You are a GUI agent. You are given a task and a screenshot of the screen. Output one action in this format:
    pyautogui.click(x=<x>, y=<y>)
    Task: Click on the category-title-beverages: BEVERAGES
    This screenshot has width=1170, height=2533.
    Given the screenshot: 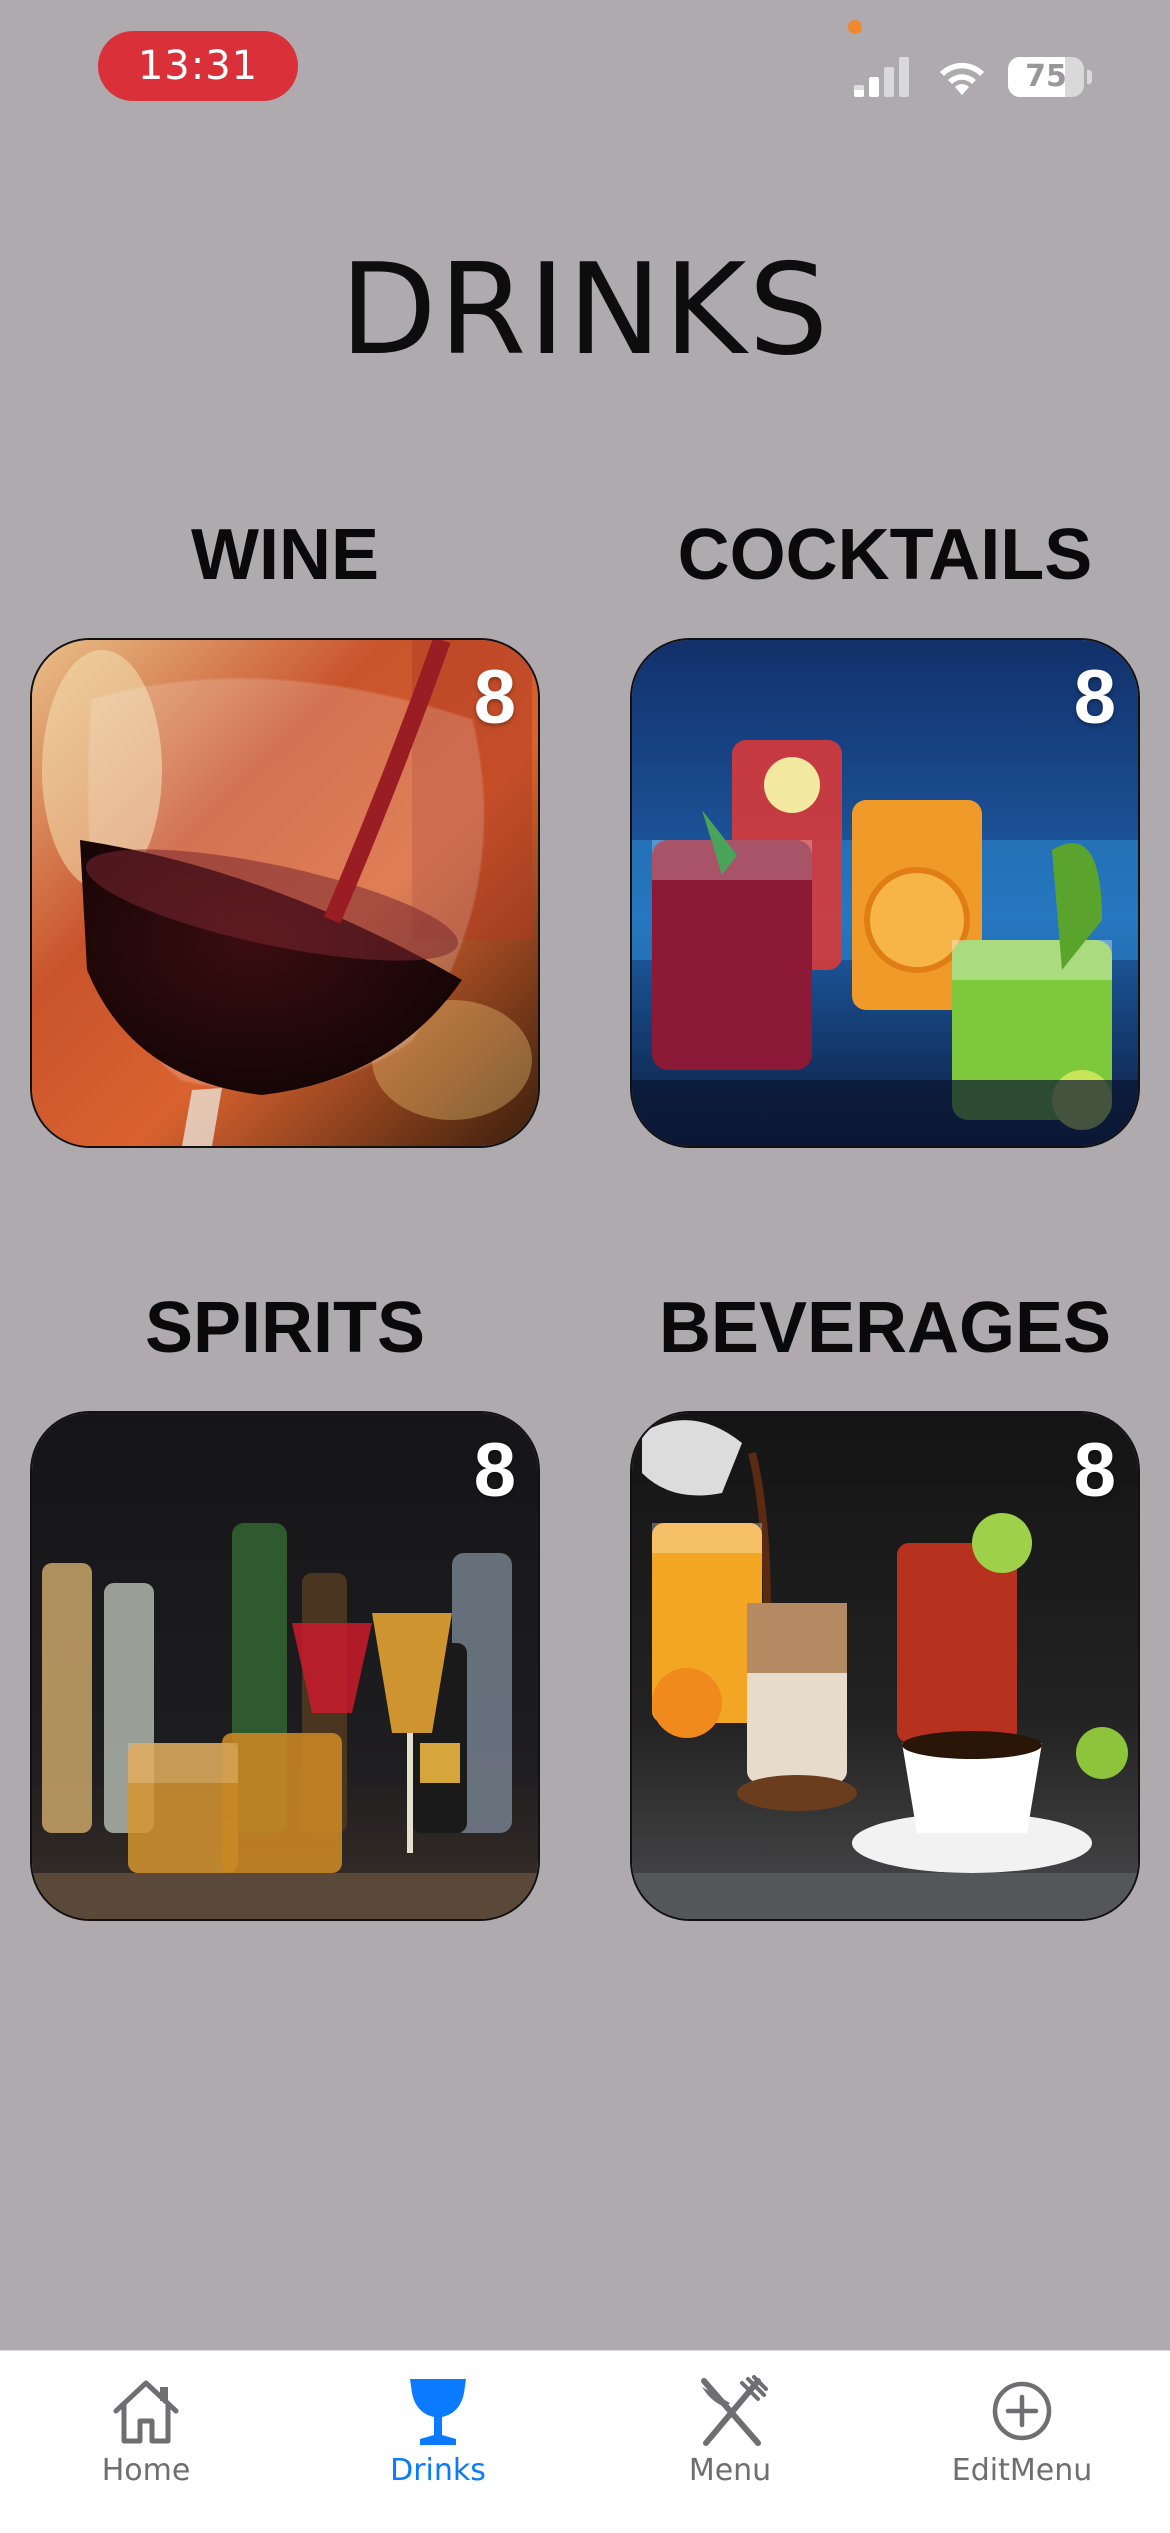 What is the action you would take?
    pyautogui.click(x=885, y=1328)
    